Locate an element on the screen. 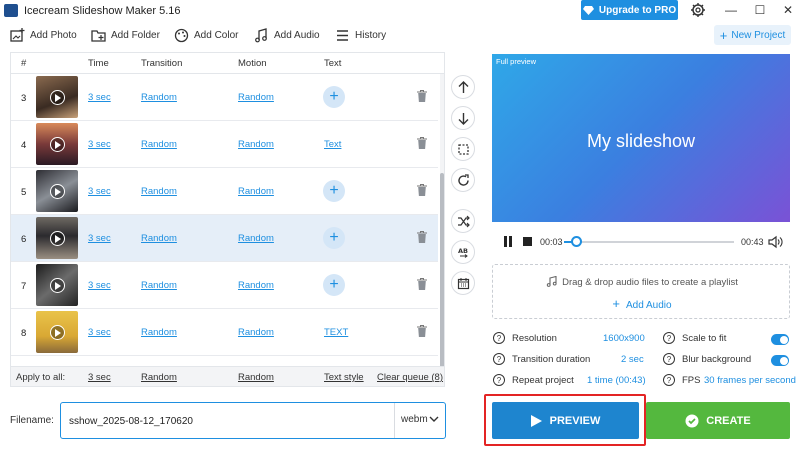  scale-to-fit-toggle is located at coordinates (780, 339).